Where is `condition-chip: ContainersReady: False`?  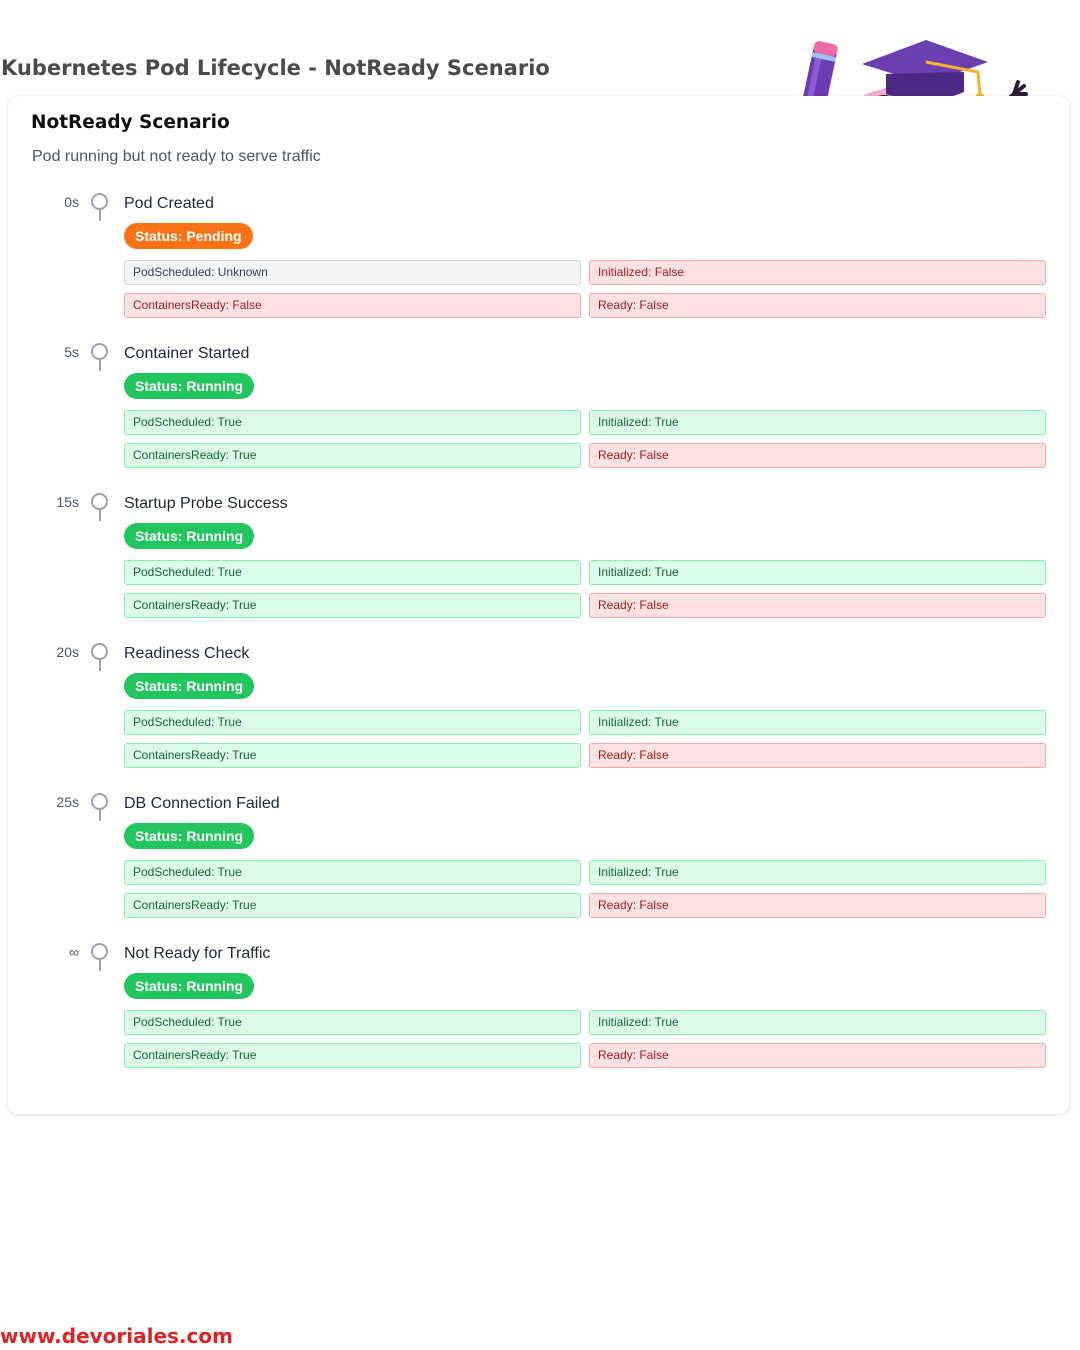 condition-chip: ContainersReady: False is located at coordinates (352, 305).